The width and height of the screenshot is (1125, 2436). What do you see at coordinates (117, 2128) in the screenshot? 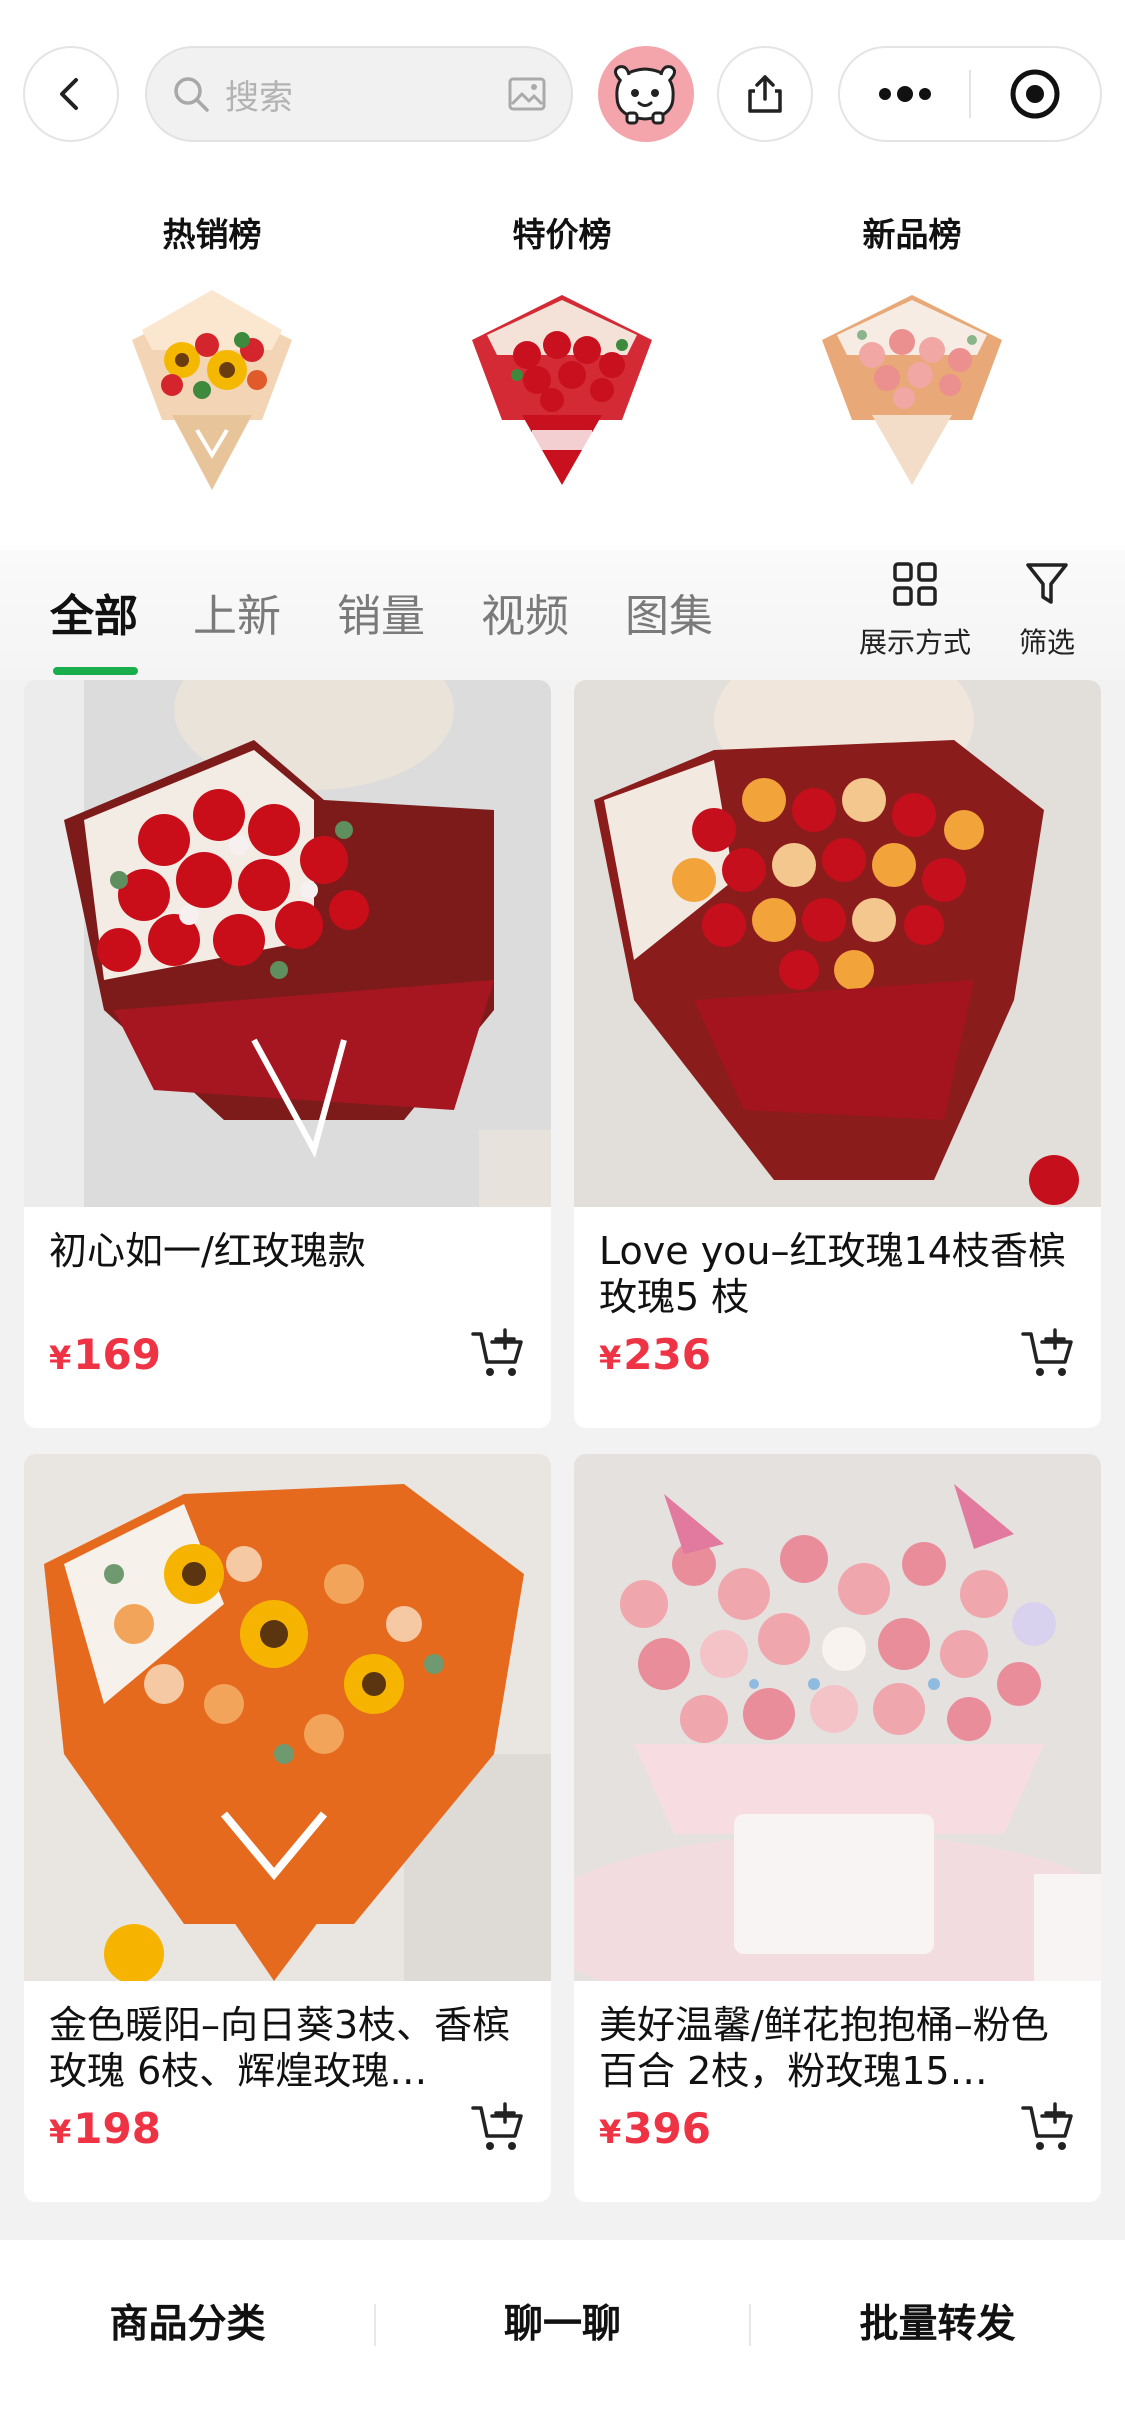
I see `price-value: 198` at bounding box center [117, 2128].